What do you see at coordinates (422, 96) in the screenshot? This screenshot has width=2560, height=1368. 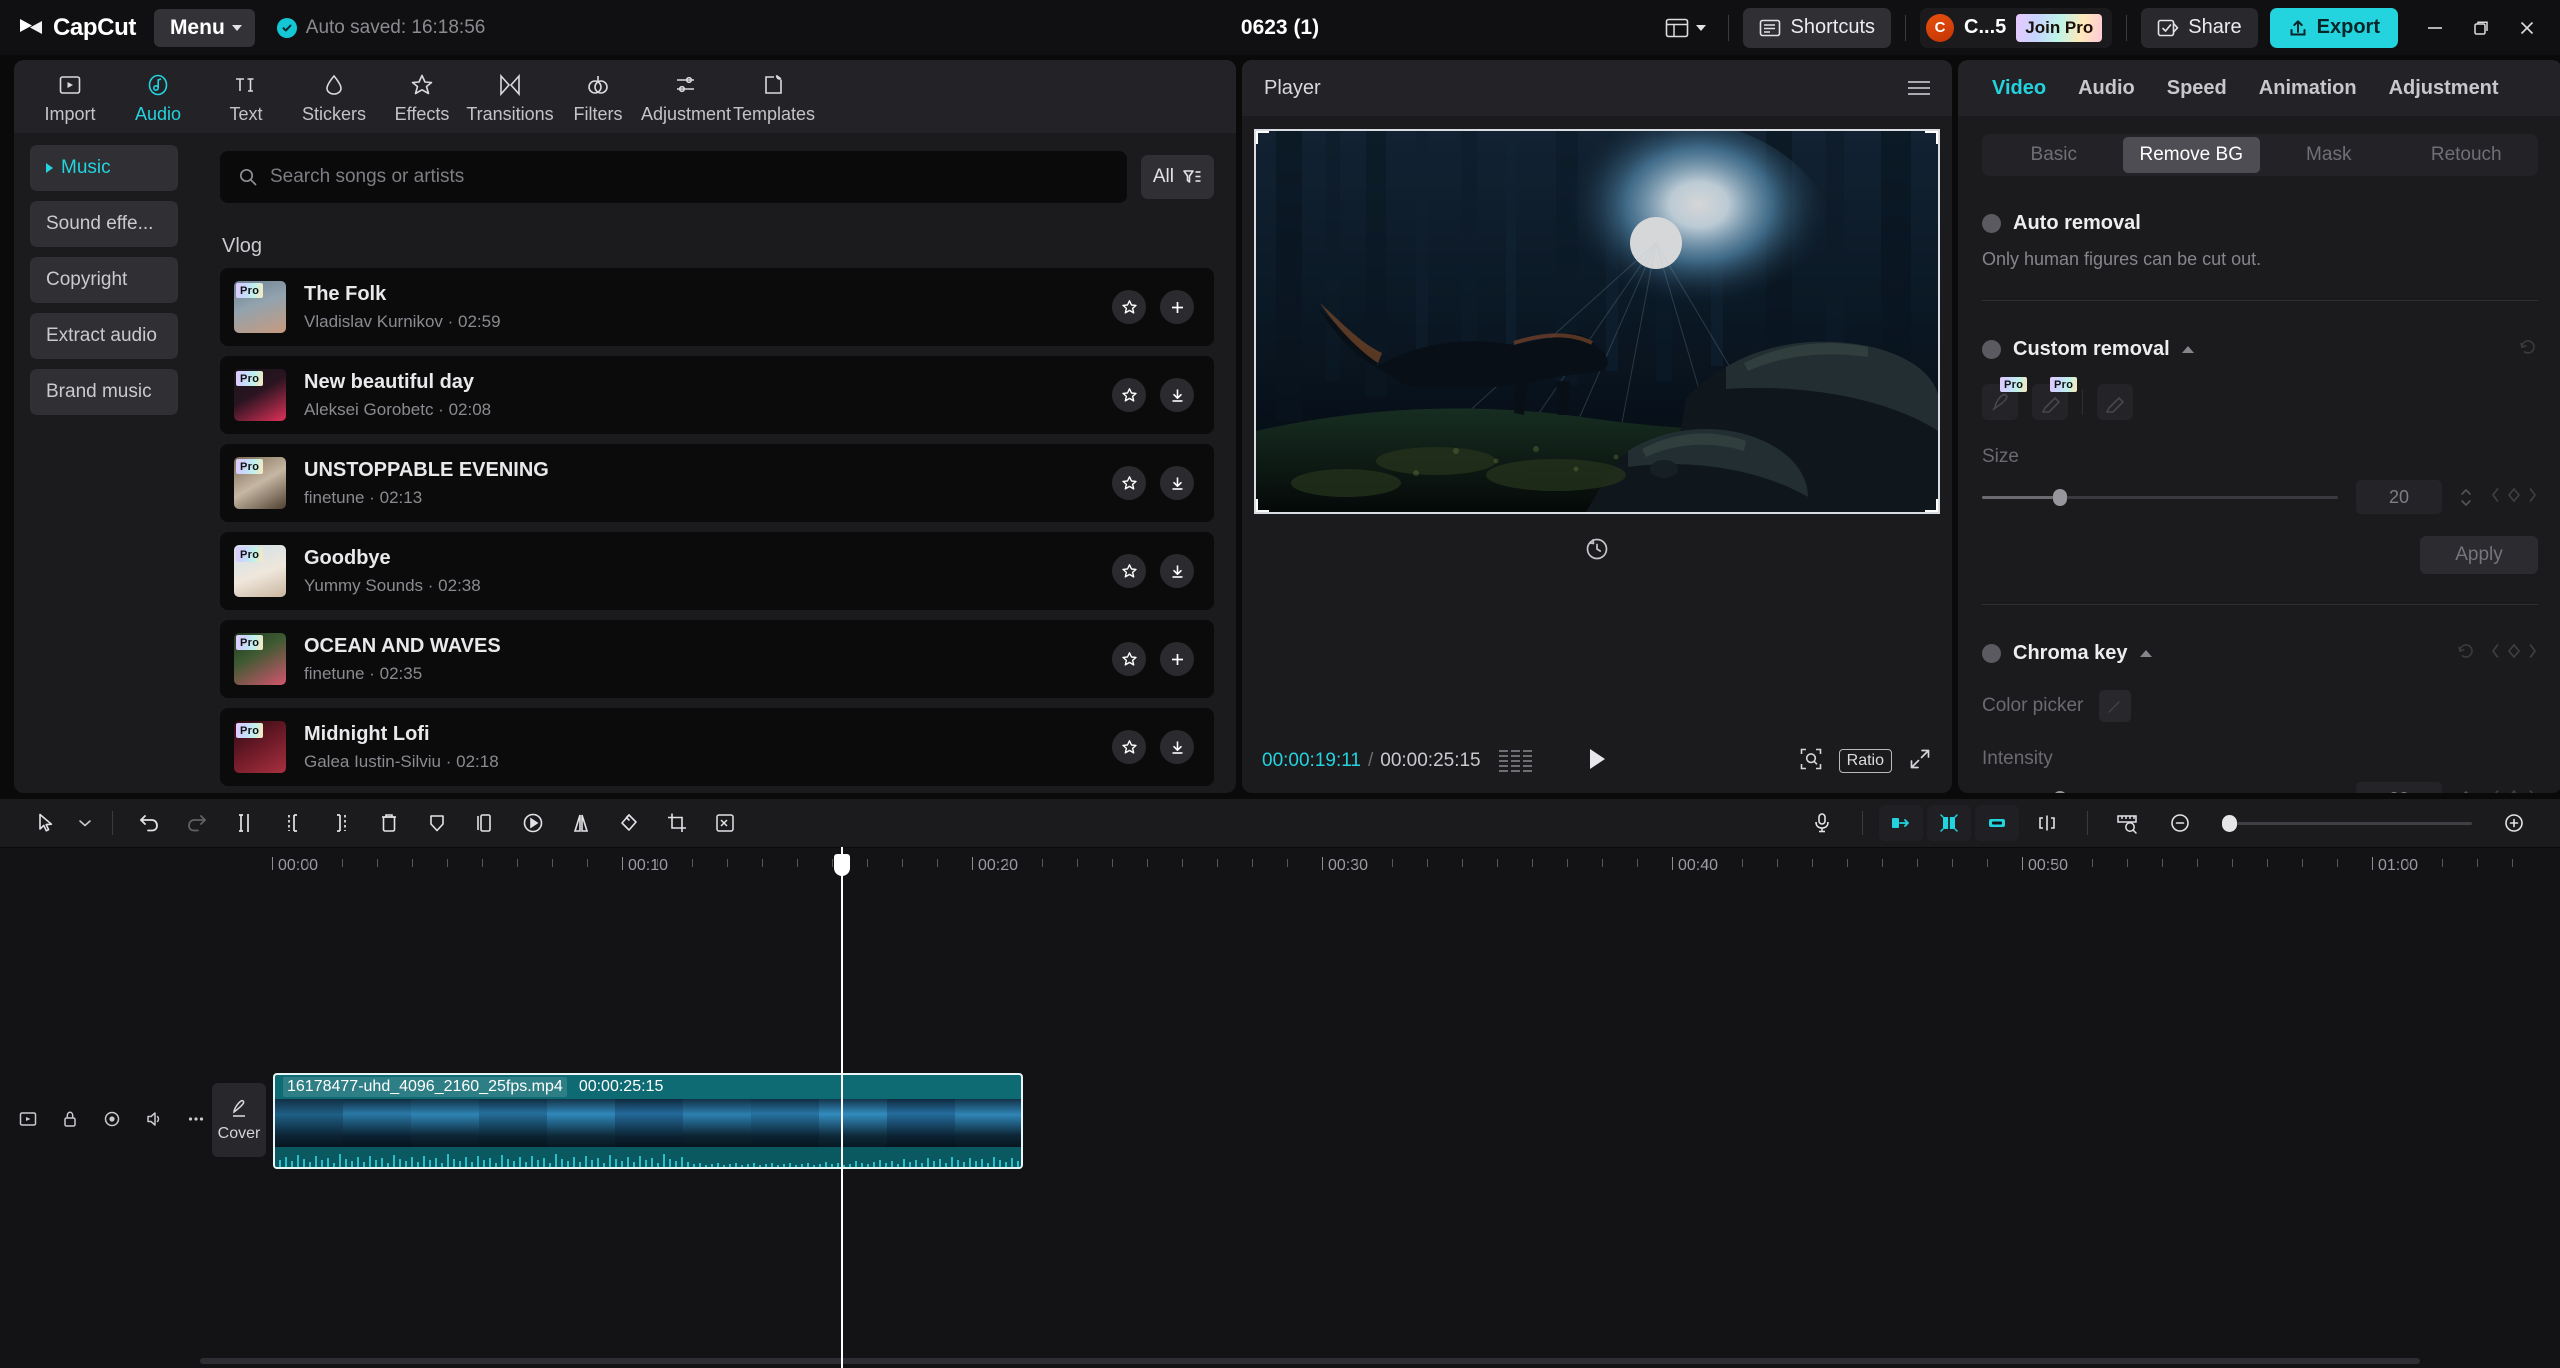 I see `tab-effects: Effects` at bounding box center [422, 96].